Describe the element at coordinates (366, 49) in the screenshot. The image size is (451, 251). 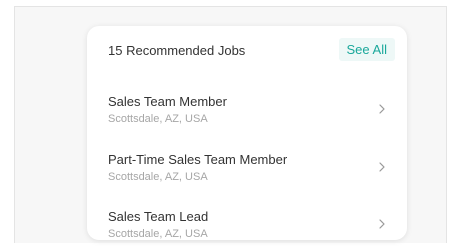
I see `see-all-button: See All` at that location.